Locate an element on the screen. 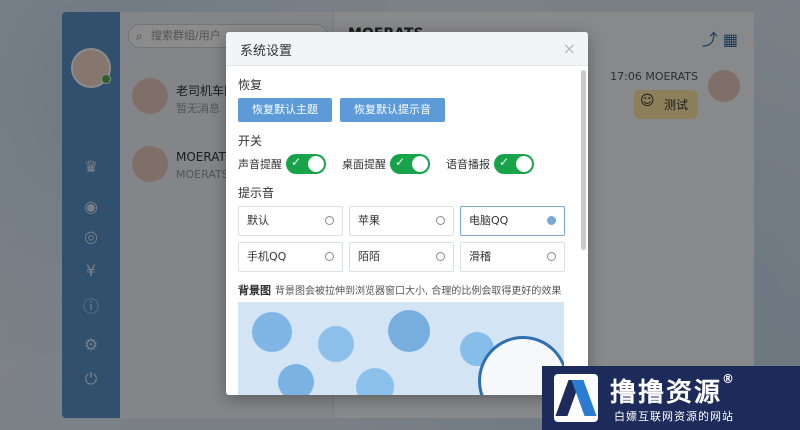 This screenshot has height=430, width=800. restore-theme-button: 恢复默认主题 is located at coordinates (285, 110).